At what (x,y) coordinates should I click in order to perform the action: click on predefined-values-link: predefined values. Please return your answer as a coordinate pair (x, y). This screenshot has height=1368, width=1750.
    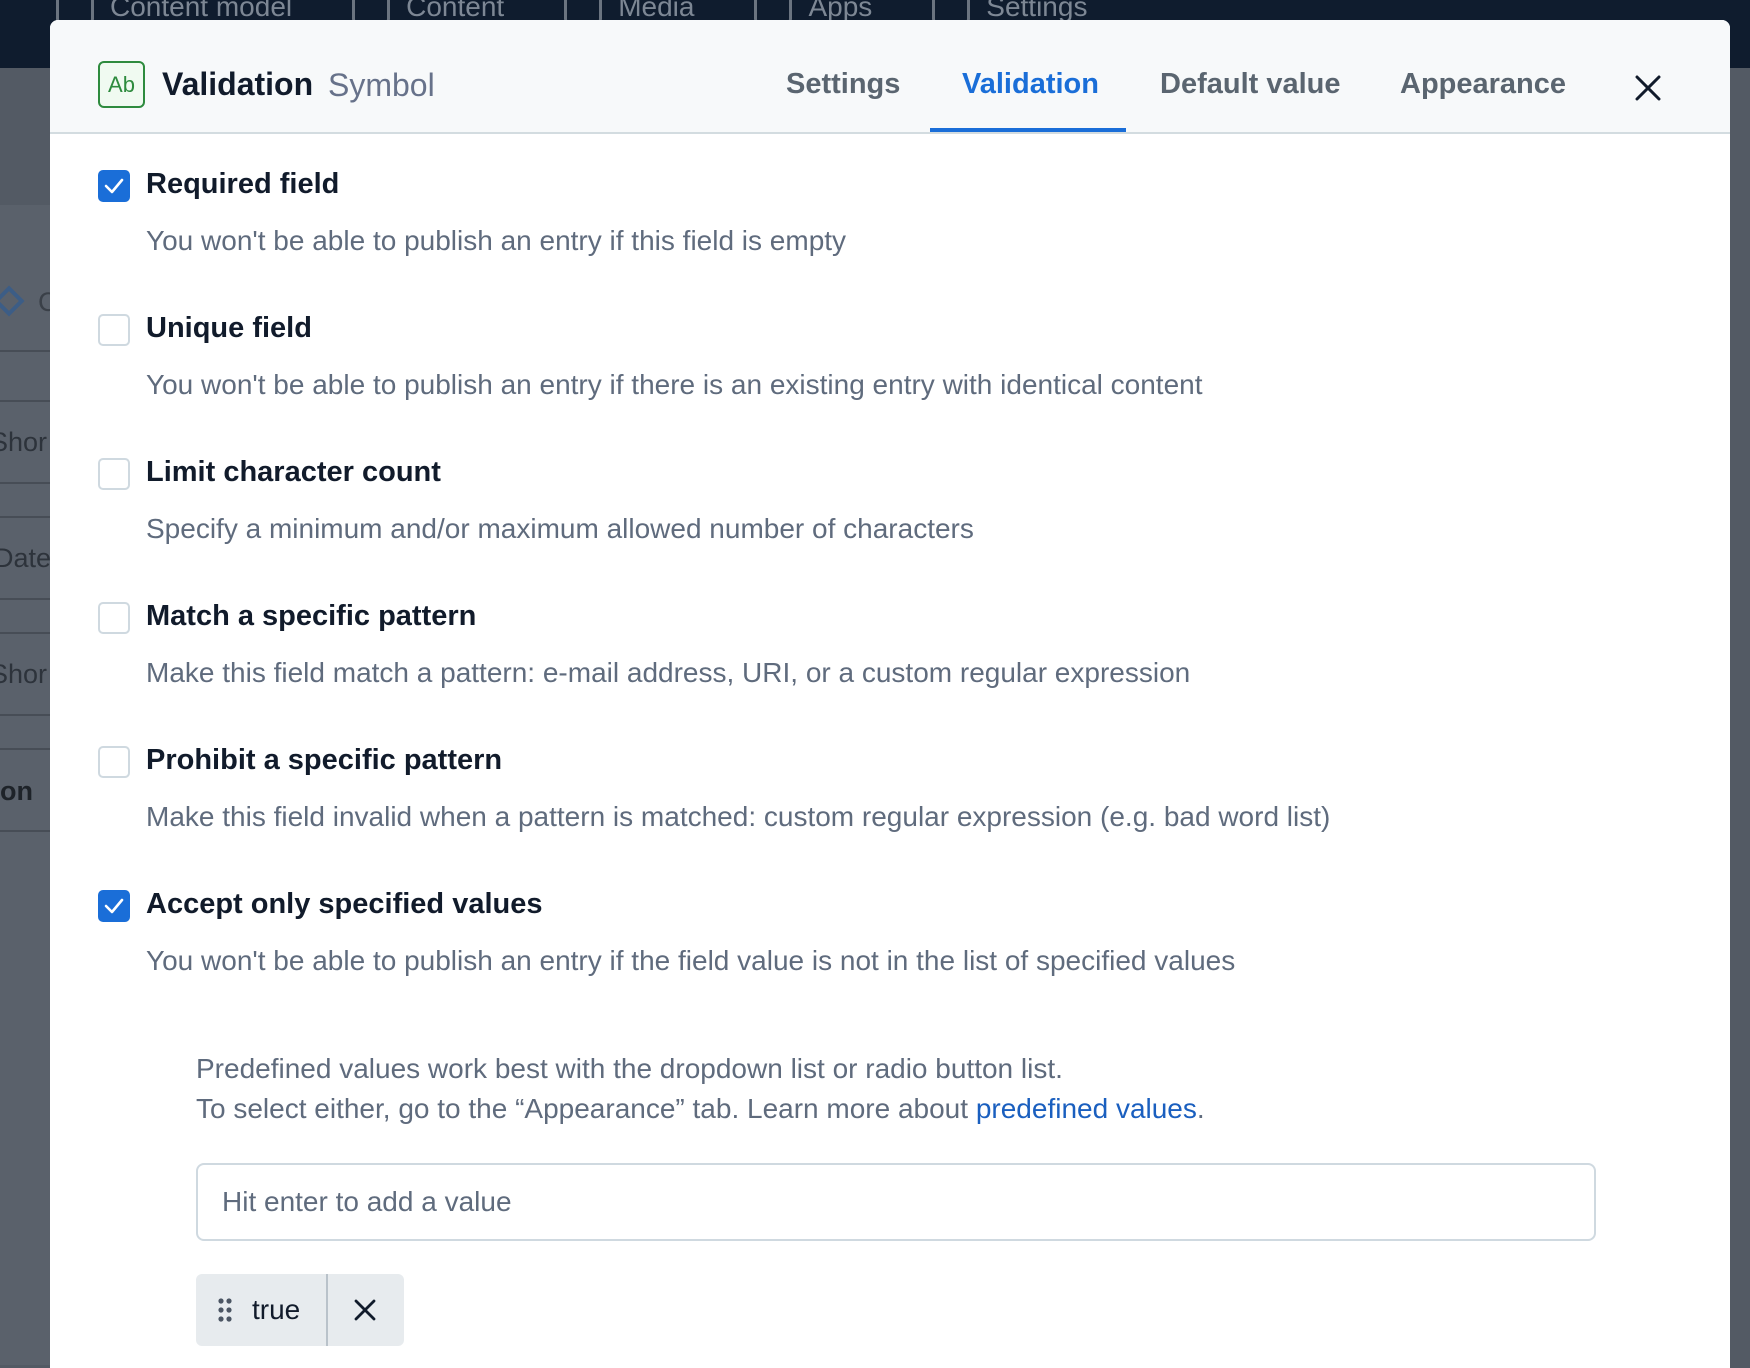
    Looking at the image, I should click on (1086, 1108).